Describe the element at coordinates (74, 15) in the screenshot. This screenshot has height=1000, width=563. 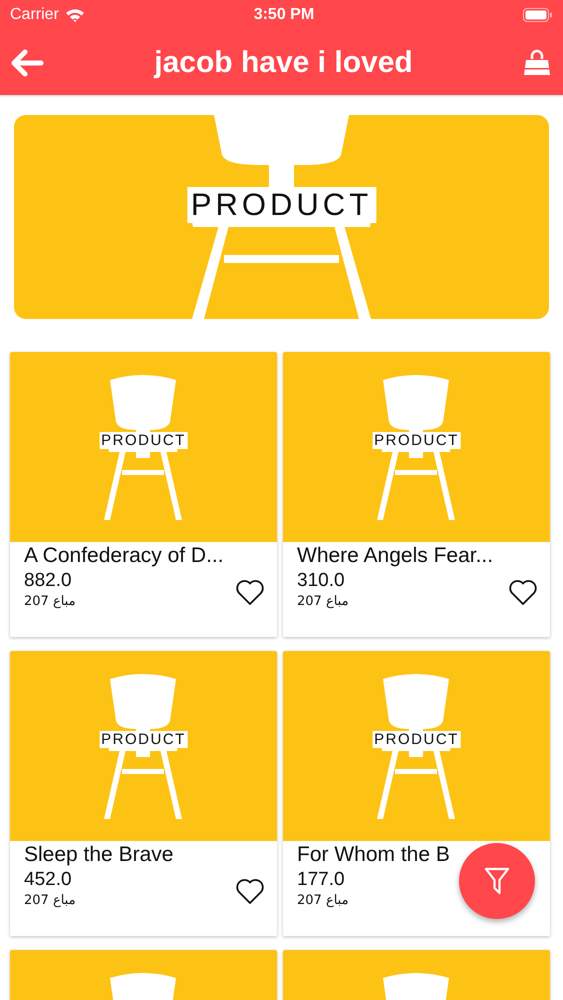
I see `wifi-icon` at that location.